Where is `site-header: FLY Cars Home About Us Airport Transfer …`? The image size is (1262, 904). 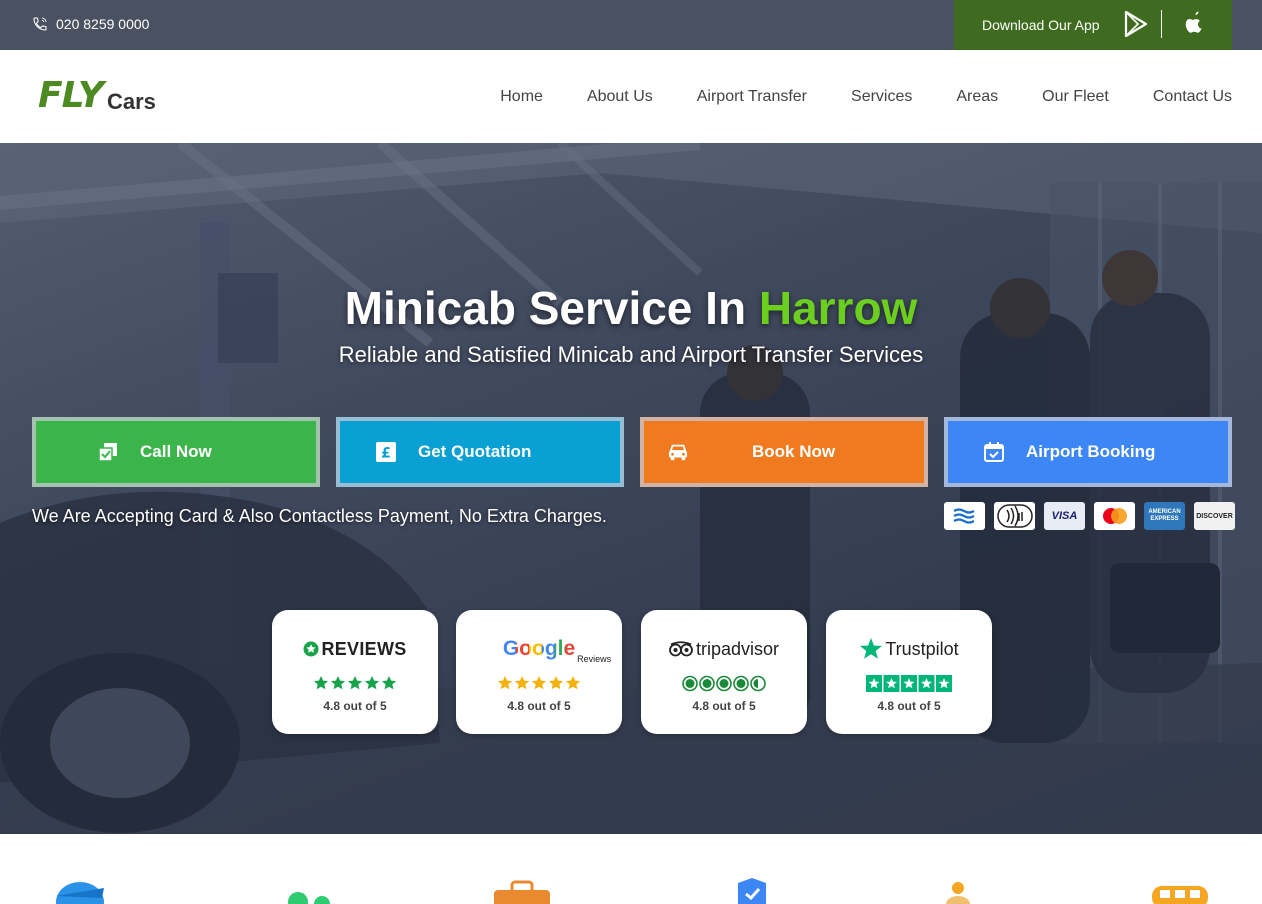 site-header: FLY Cars Home About Us Airport Transfer … is located at coordinates (631, 96).